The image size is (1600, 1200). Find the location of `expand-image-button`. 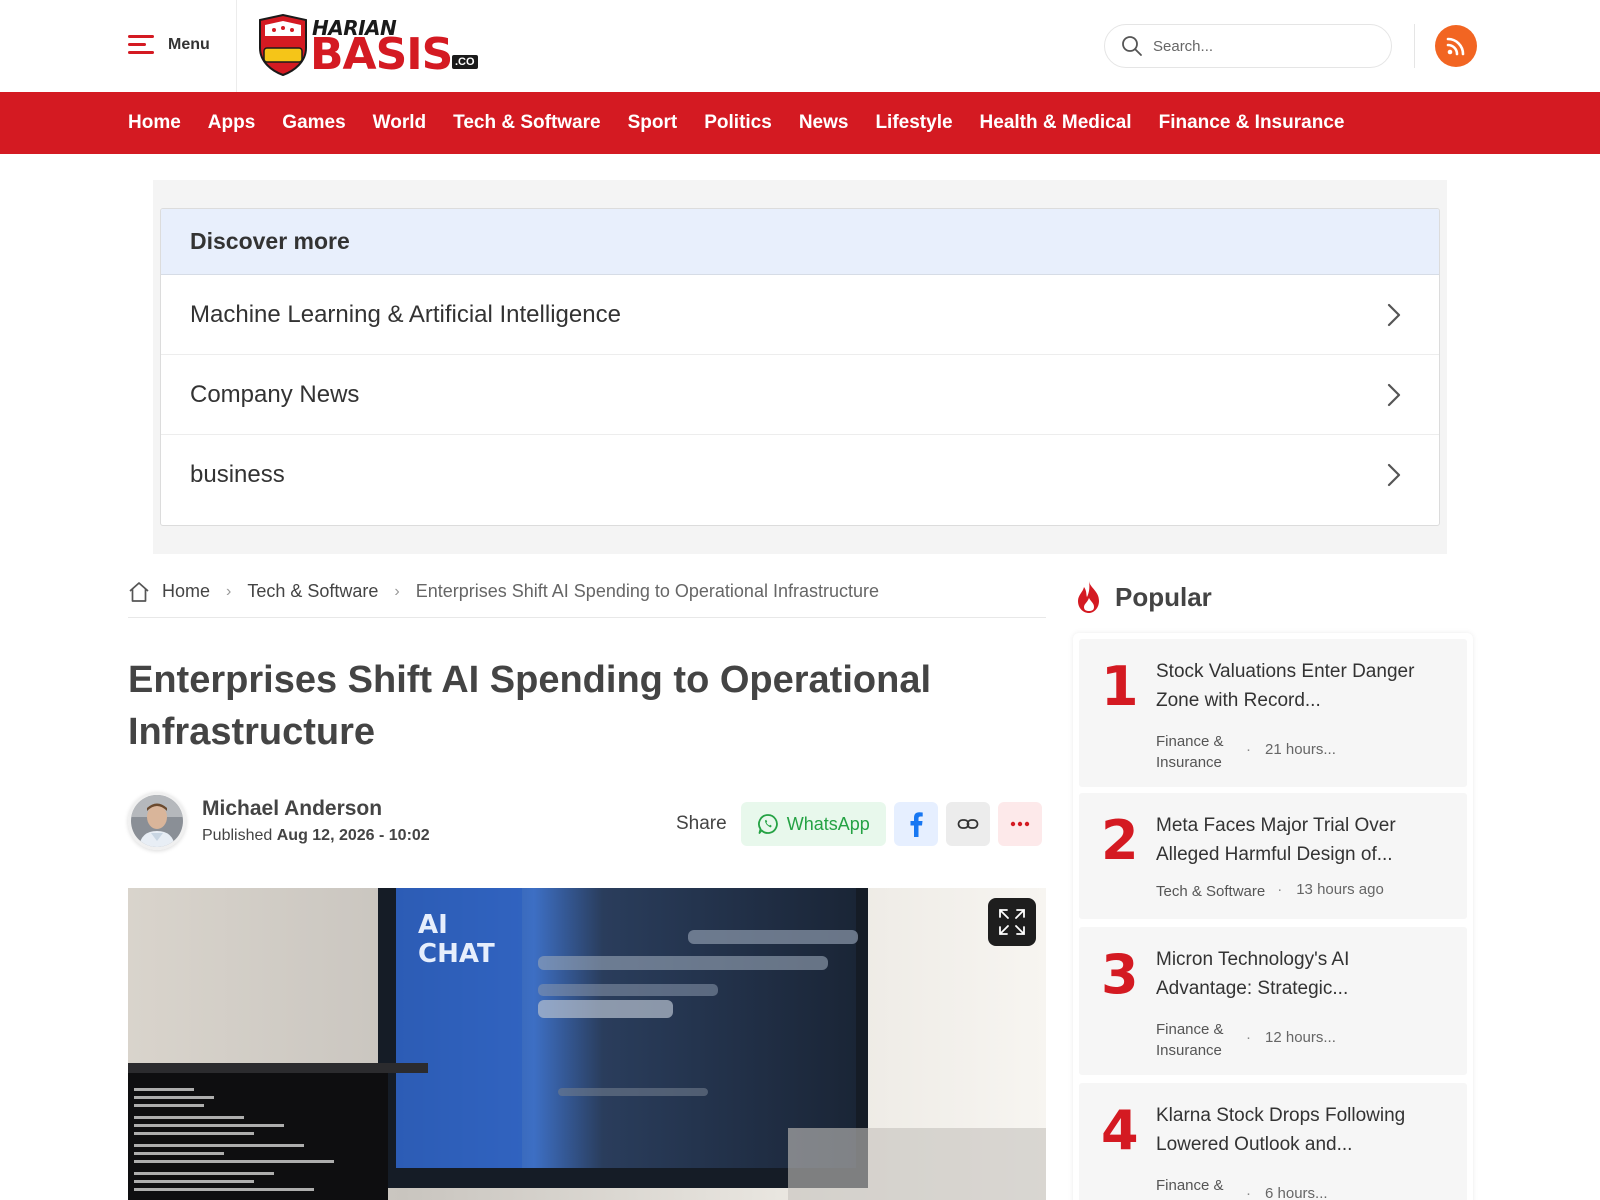

expand-image-button is located at coordinates (1012, 922).